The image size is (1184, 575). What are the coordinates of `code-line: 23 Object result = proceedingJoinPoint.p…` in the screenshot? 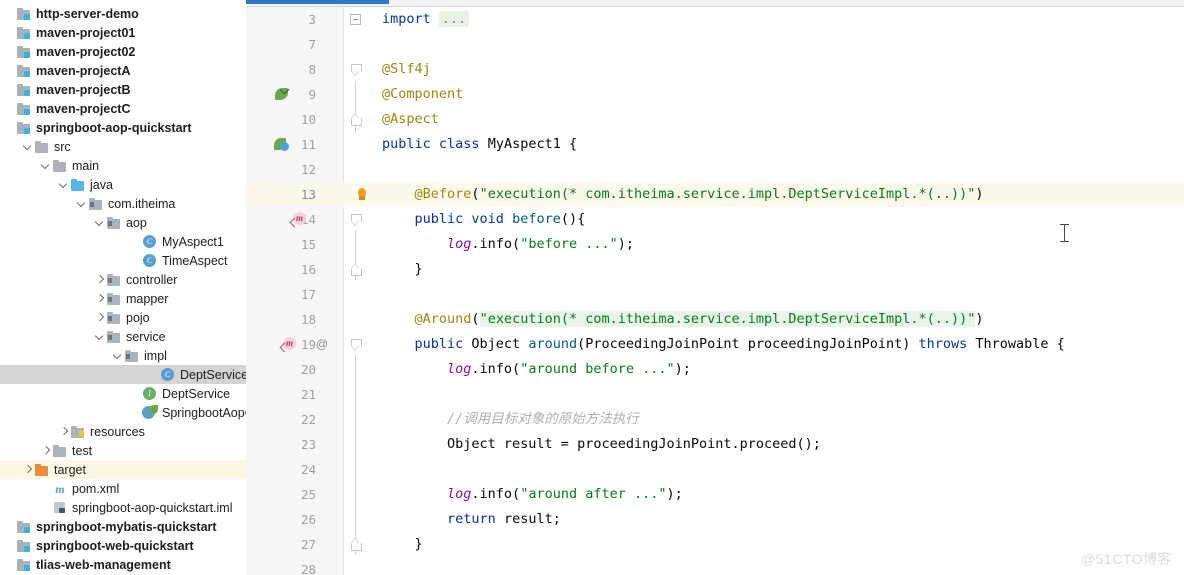 It's located at (715, 444).